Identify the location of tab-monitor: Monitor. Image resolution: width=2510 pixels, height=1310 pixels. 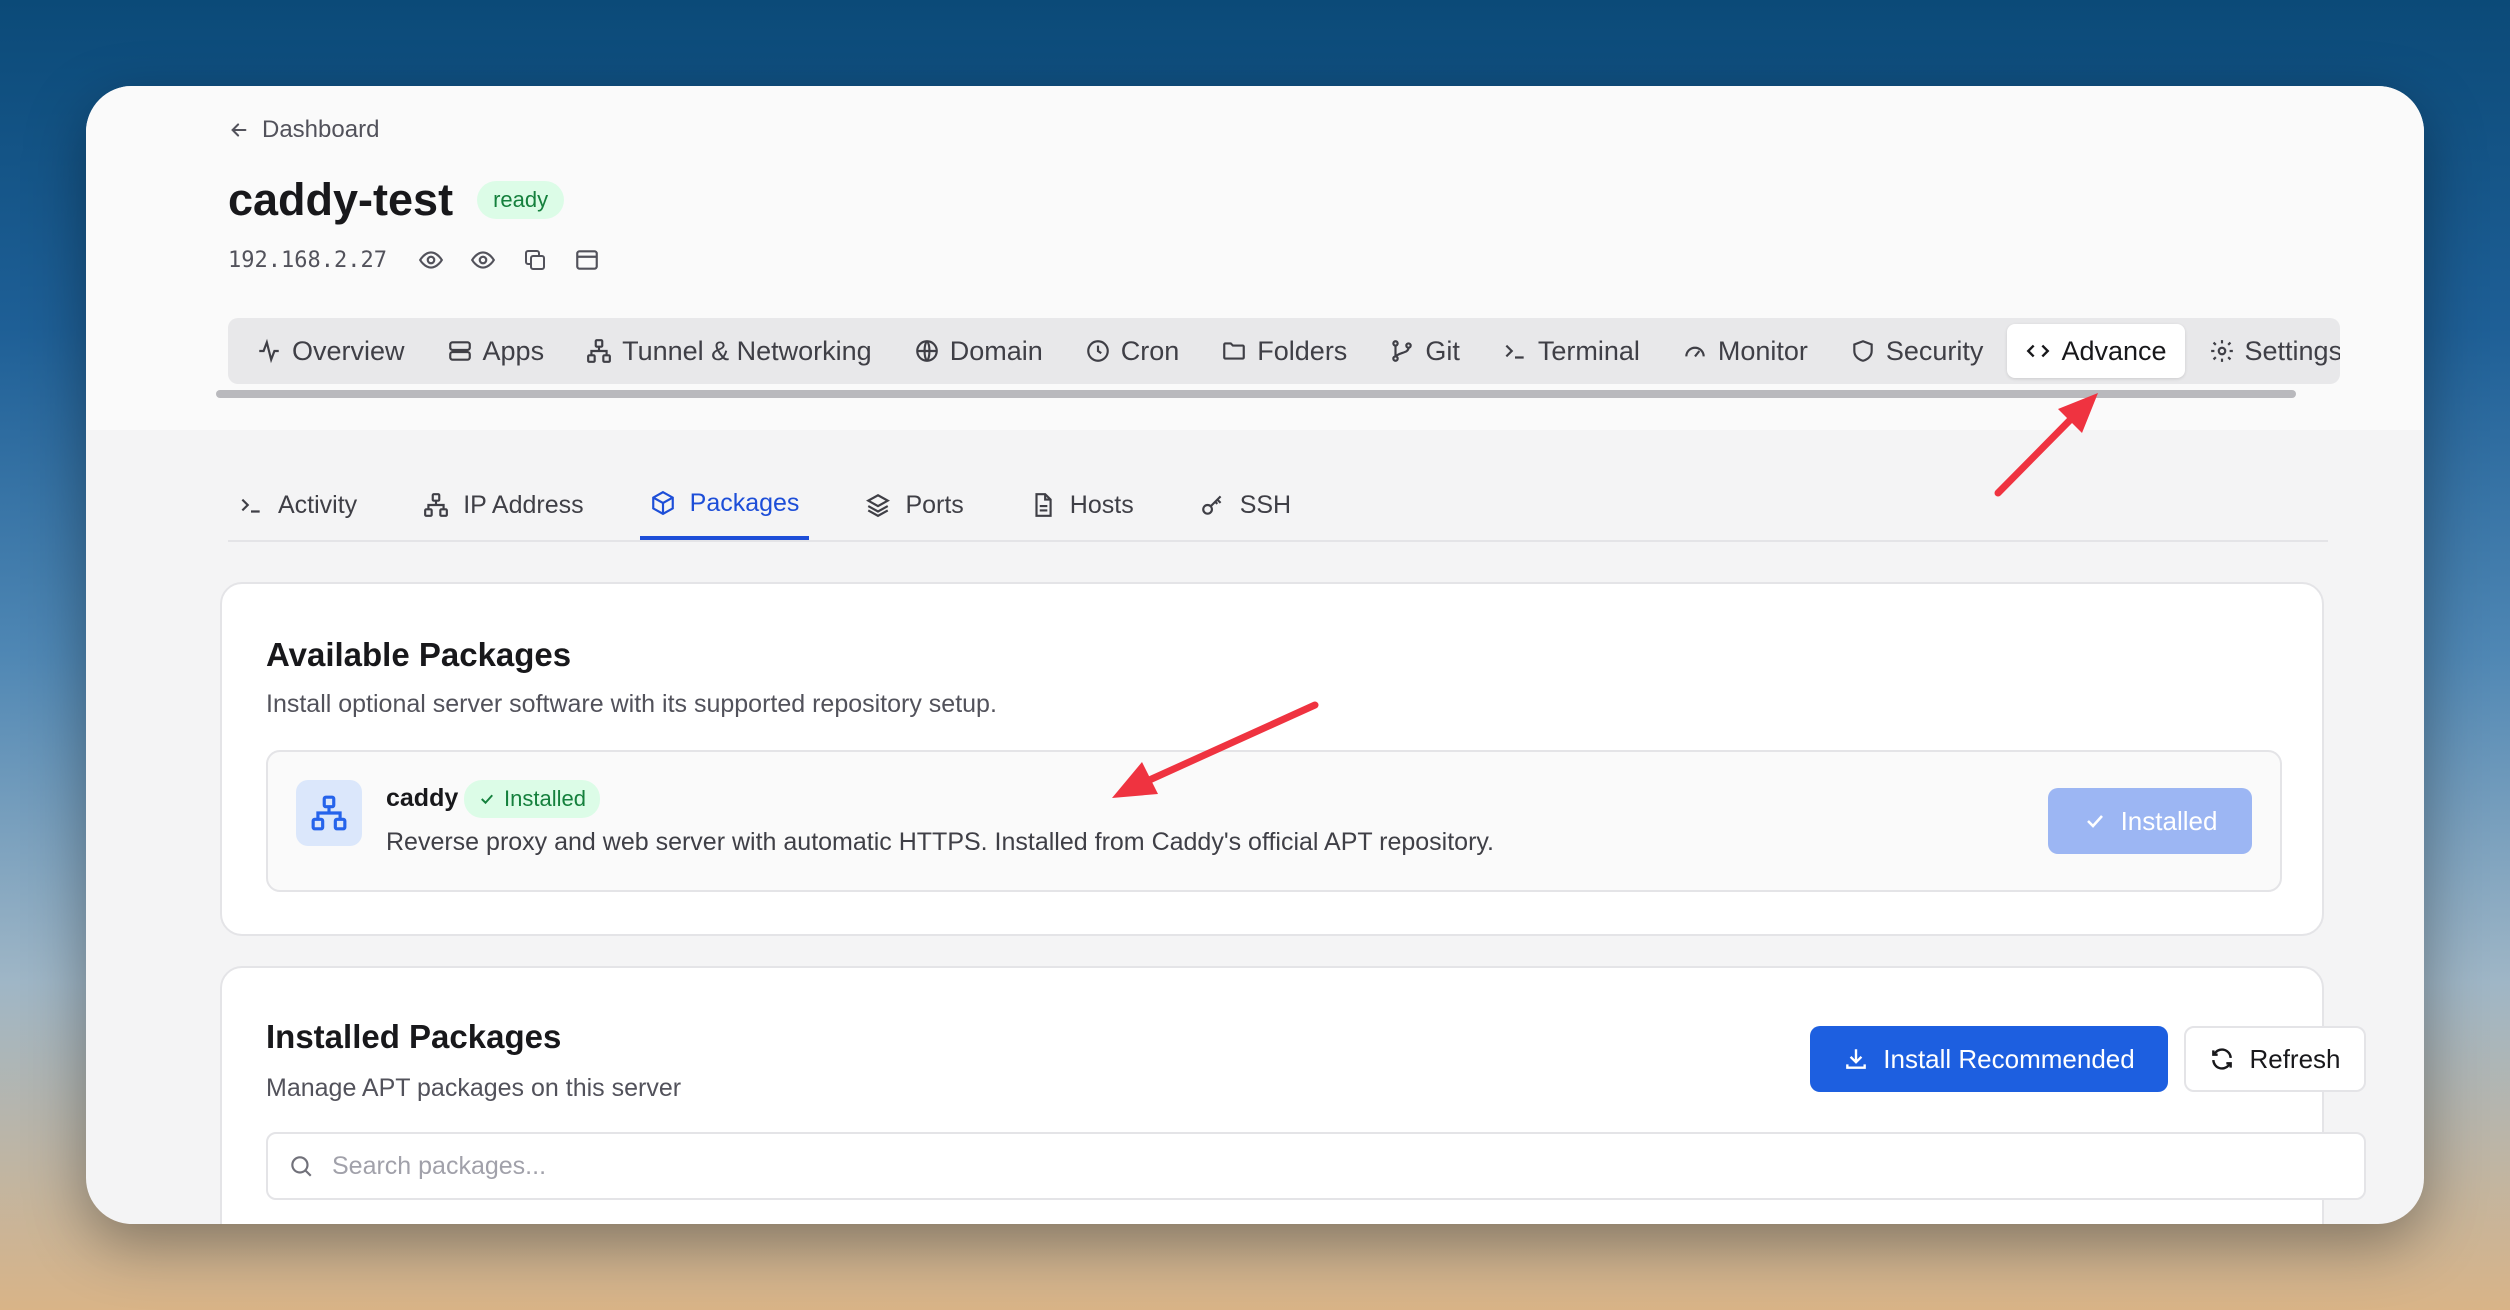
(1745, 351).